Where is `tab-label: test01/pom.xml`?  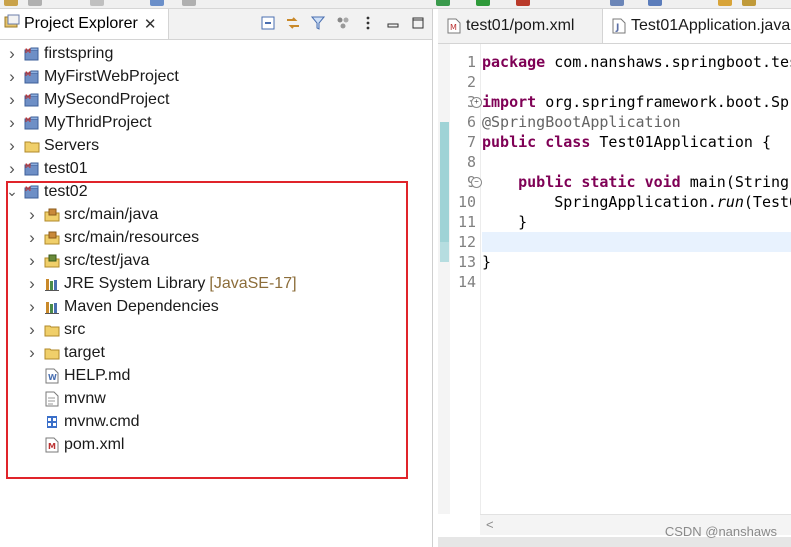
tab-label: test01/pom.xml is located at coordinates (520, 25).